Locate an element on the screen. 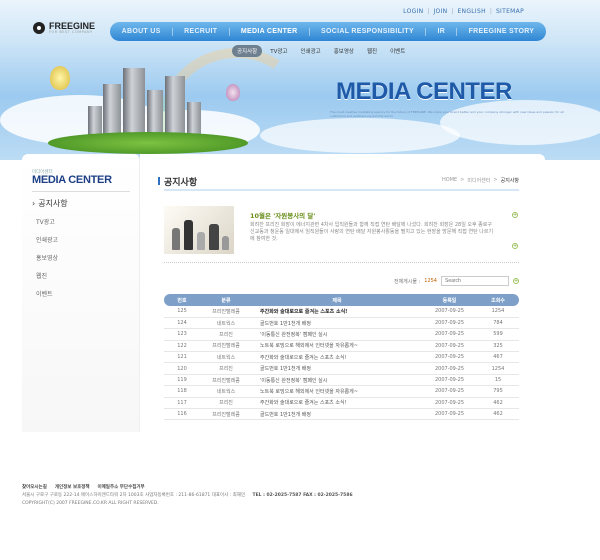  table-row: 120 프리진 골드번호 1만1천개 배정 2007-09-25 1254 is located at coordinates (341, 368).